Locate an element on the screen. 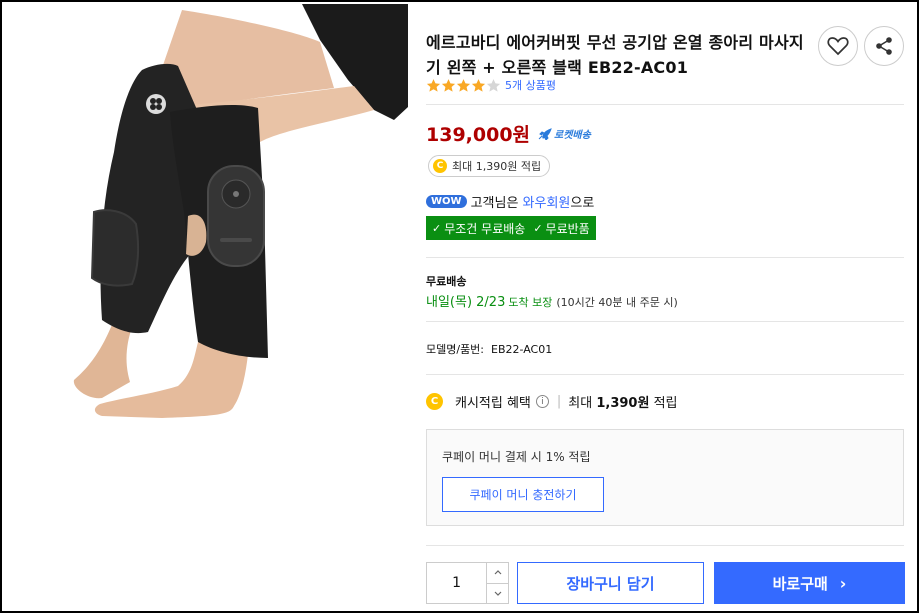 The height and width of the screenshot is (613, 919). quantity-input: 1 is located at coordinates (456, 583).